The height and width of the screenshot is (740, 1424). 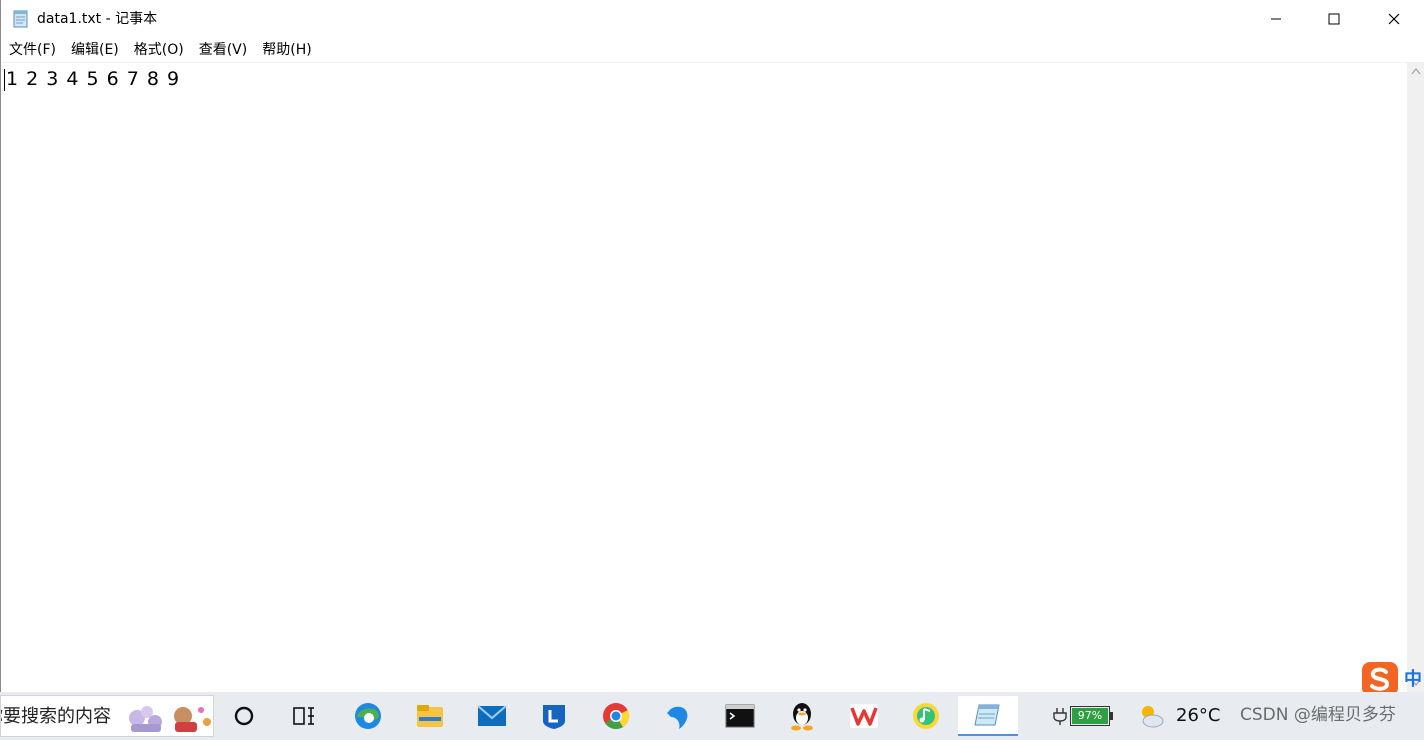 I want to click on qq-icon, so click(x=802, y=717).